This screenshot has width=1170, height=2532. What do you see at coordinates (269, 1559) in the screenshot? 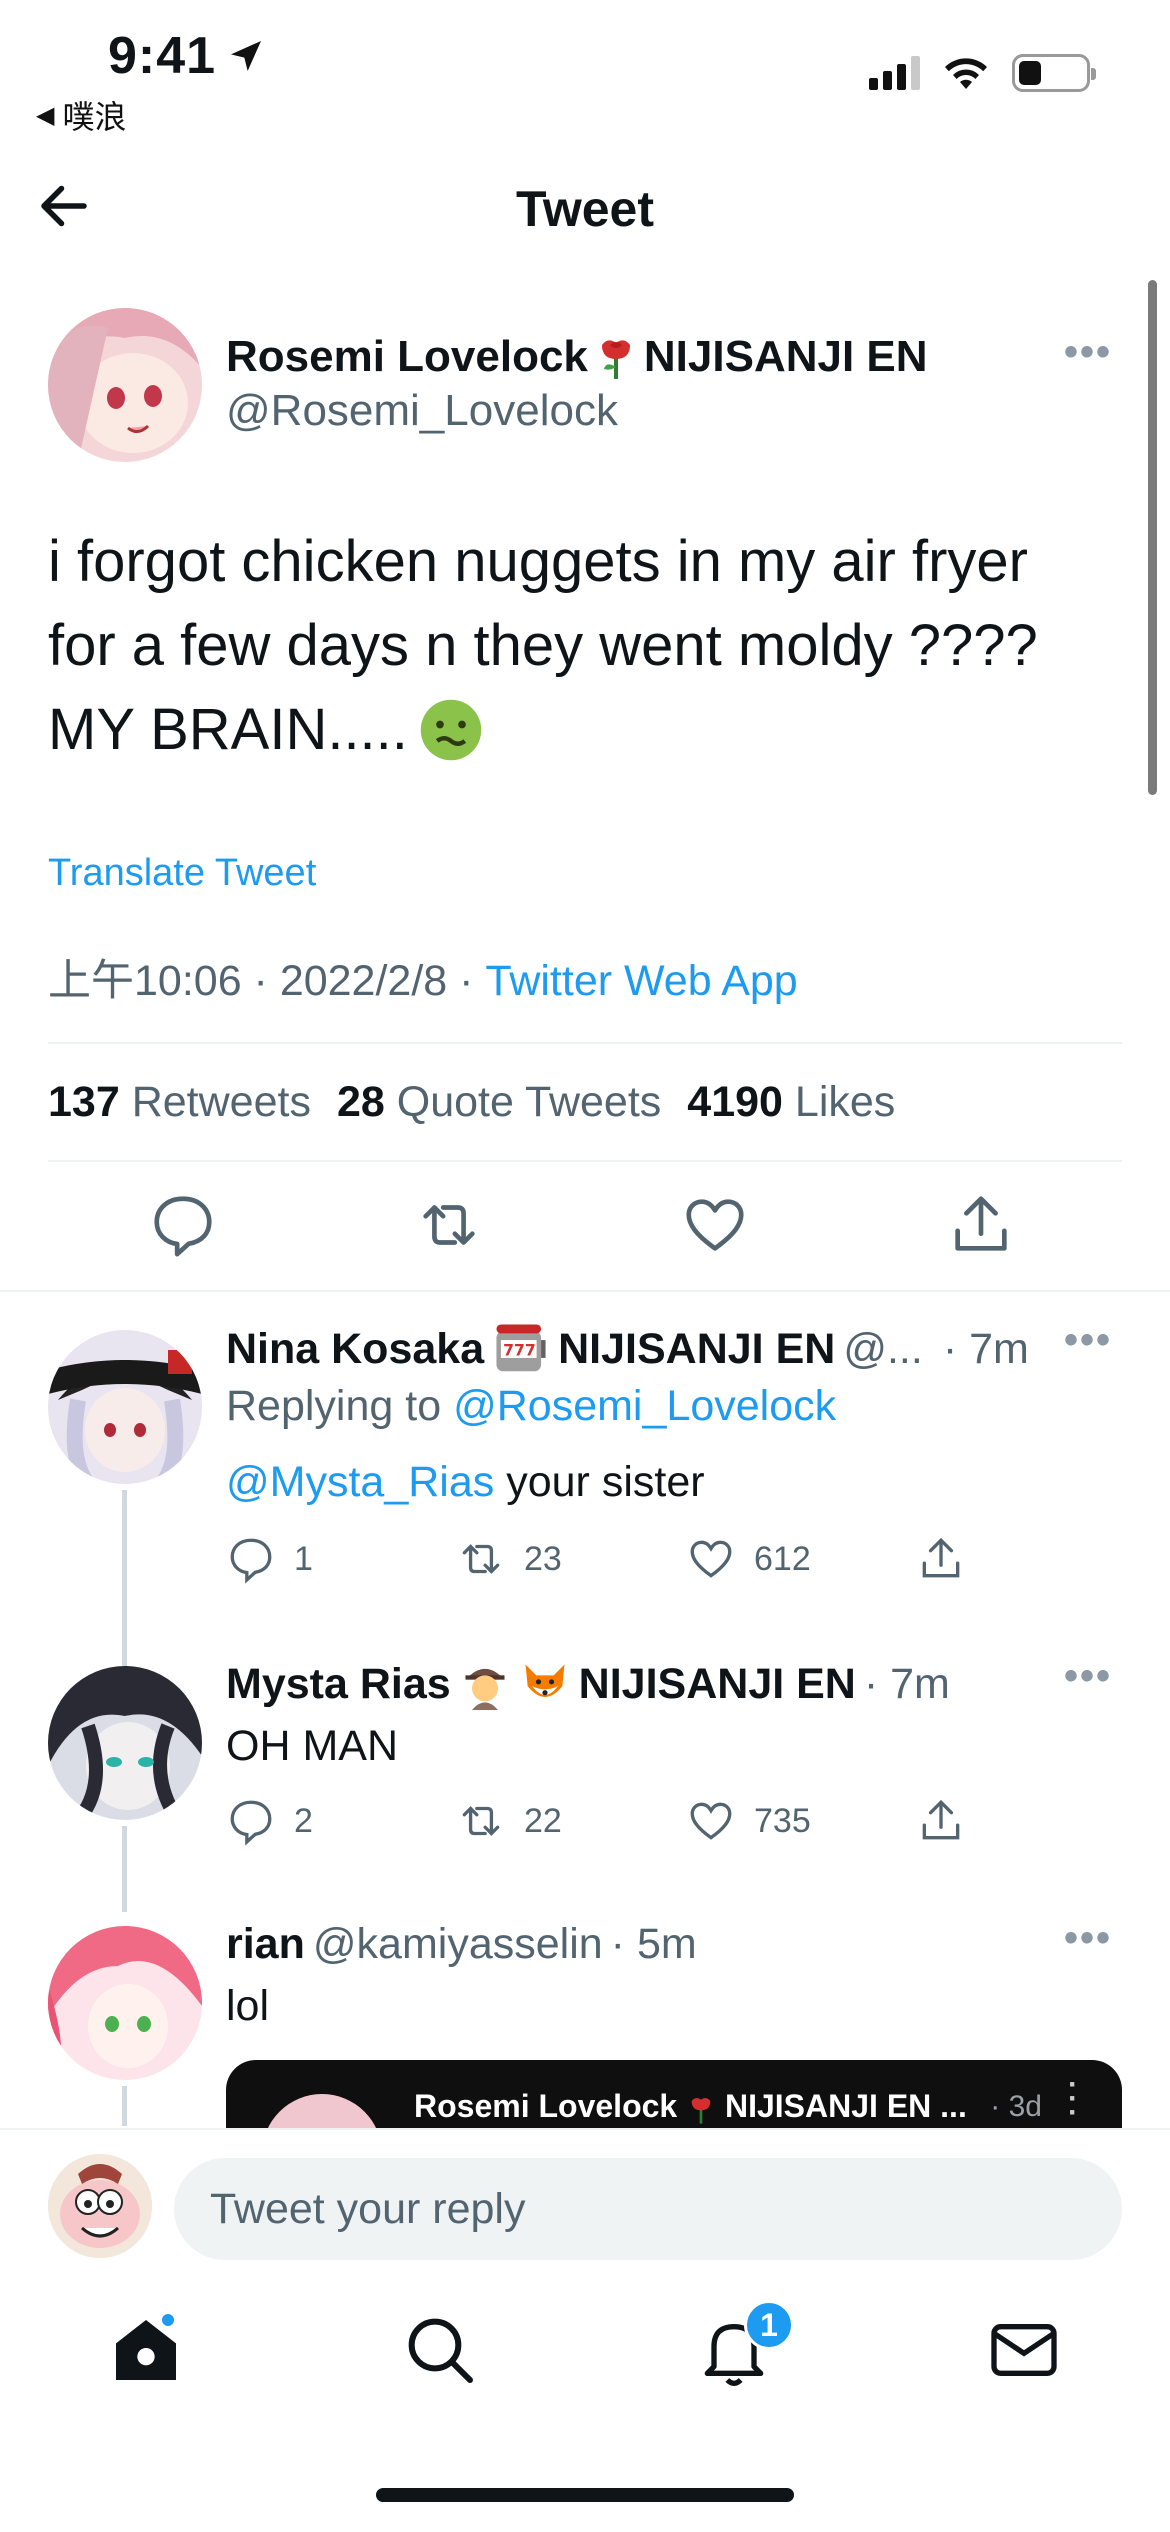
I see `reply-button: 1` at bounding box center [269, 1559].